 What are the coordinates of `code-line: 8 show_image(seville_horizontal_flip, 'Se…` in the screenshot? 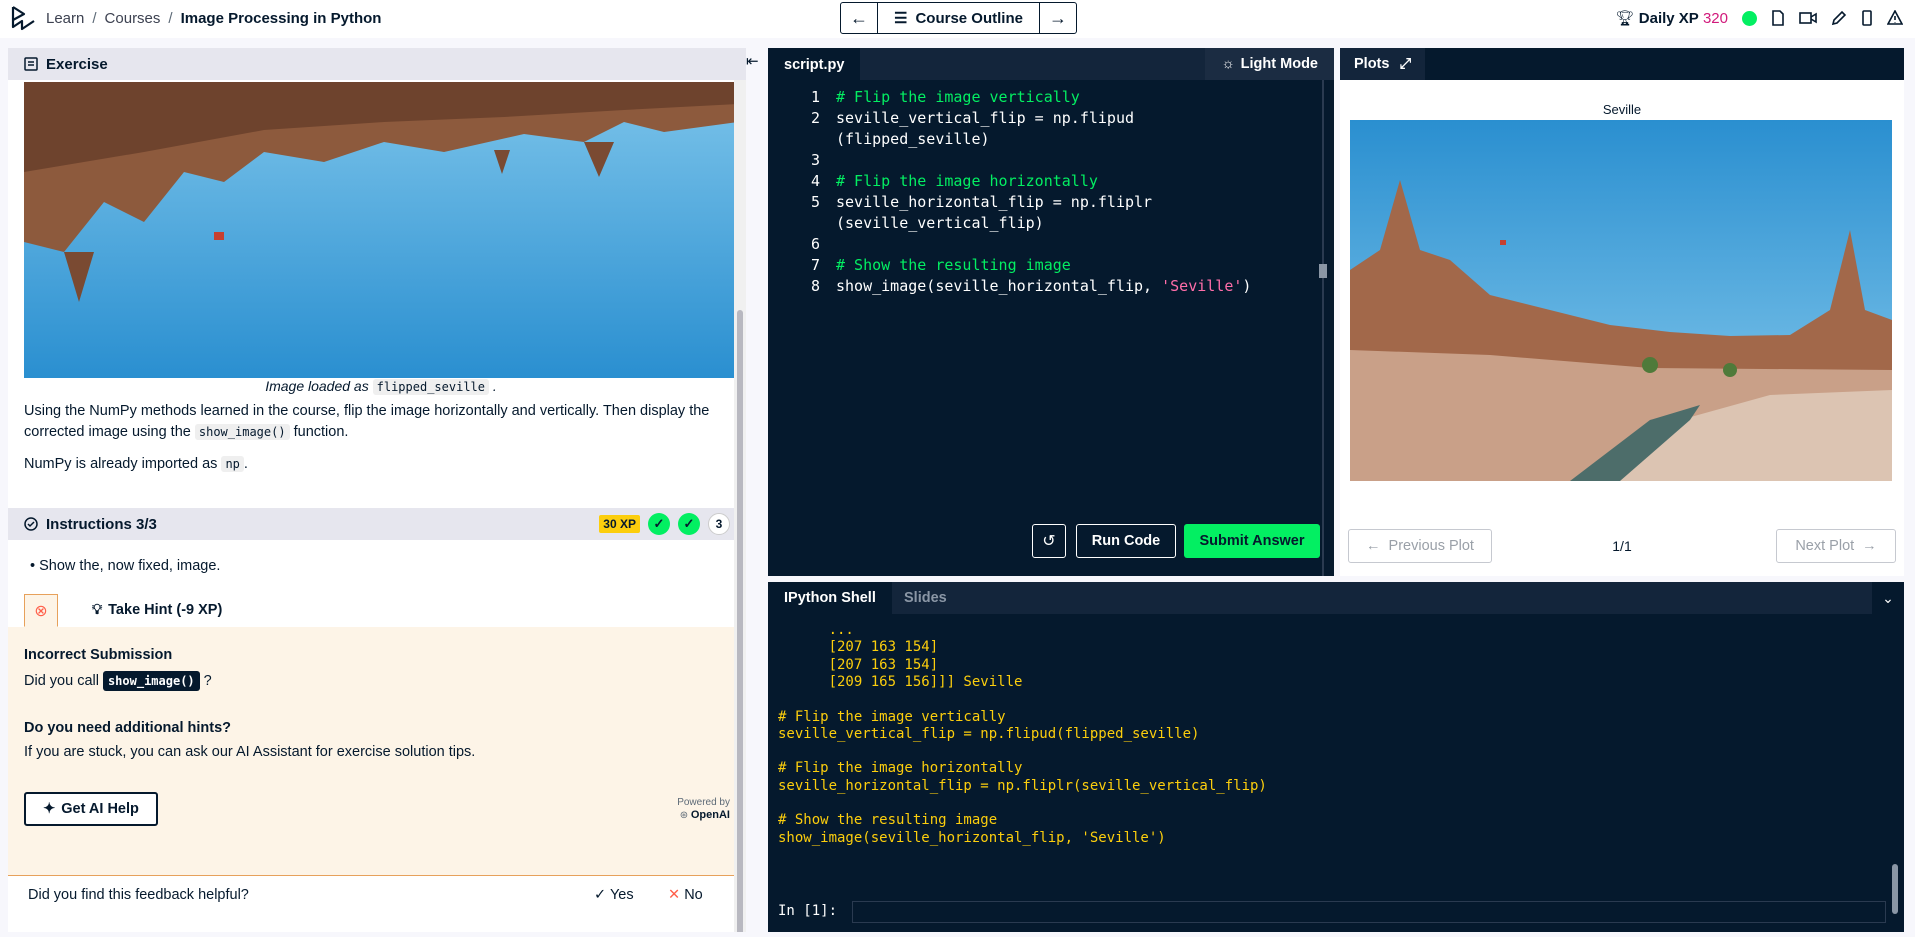 It's located at (1009, 287).